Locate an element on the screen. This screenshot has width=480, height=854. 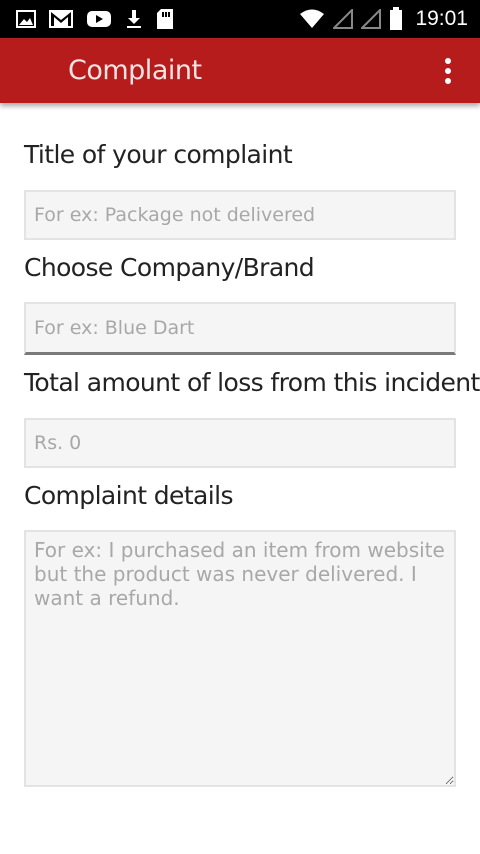
status-bar: 19:01 is located at coordinates (240, 19).